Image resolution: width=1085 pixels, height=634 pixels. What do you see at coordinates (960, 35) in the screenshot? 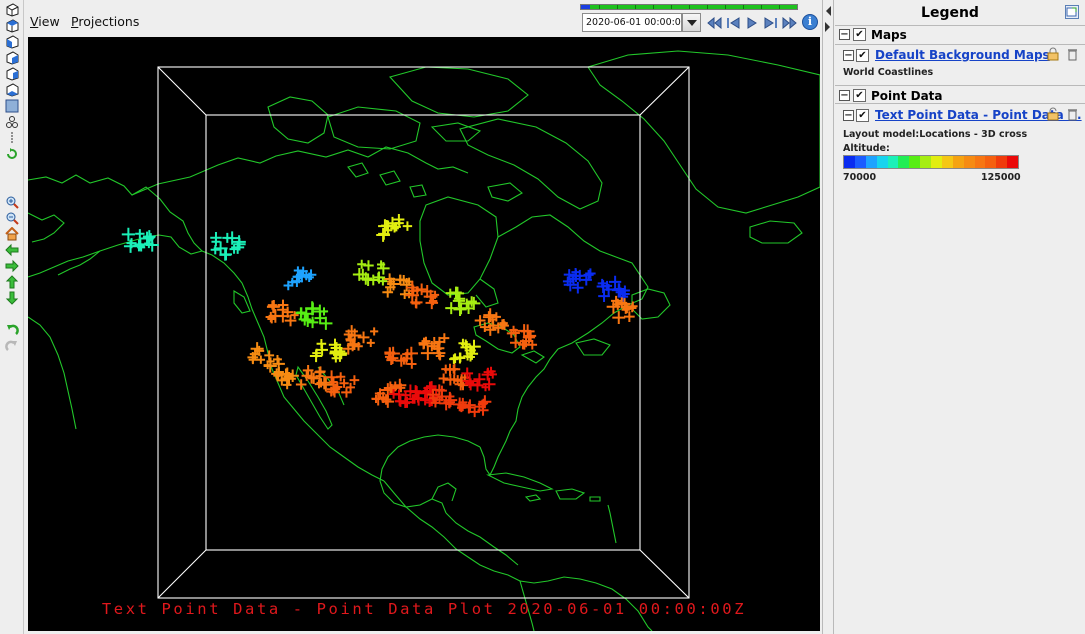
I see `maps-group-header: − ✔ Maps` at bounding box center [960, 35].